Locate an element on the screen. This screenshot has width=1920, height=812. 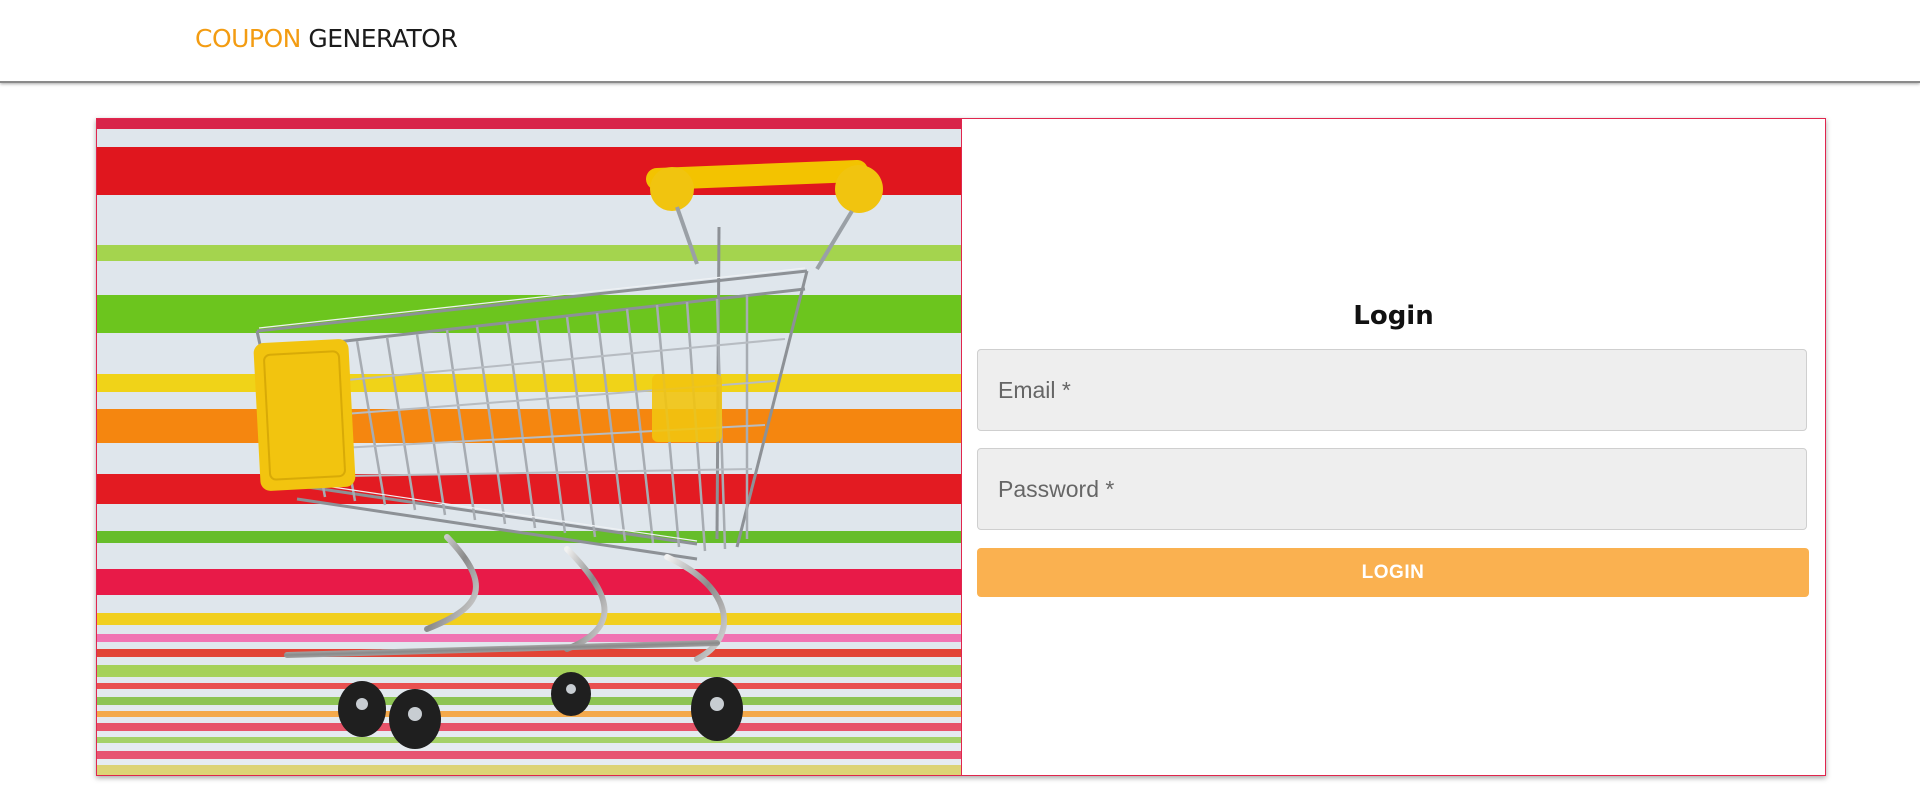
email-input is located at coordinates (1392, 390).